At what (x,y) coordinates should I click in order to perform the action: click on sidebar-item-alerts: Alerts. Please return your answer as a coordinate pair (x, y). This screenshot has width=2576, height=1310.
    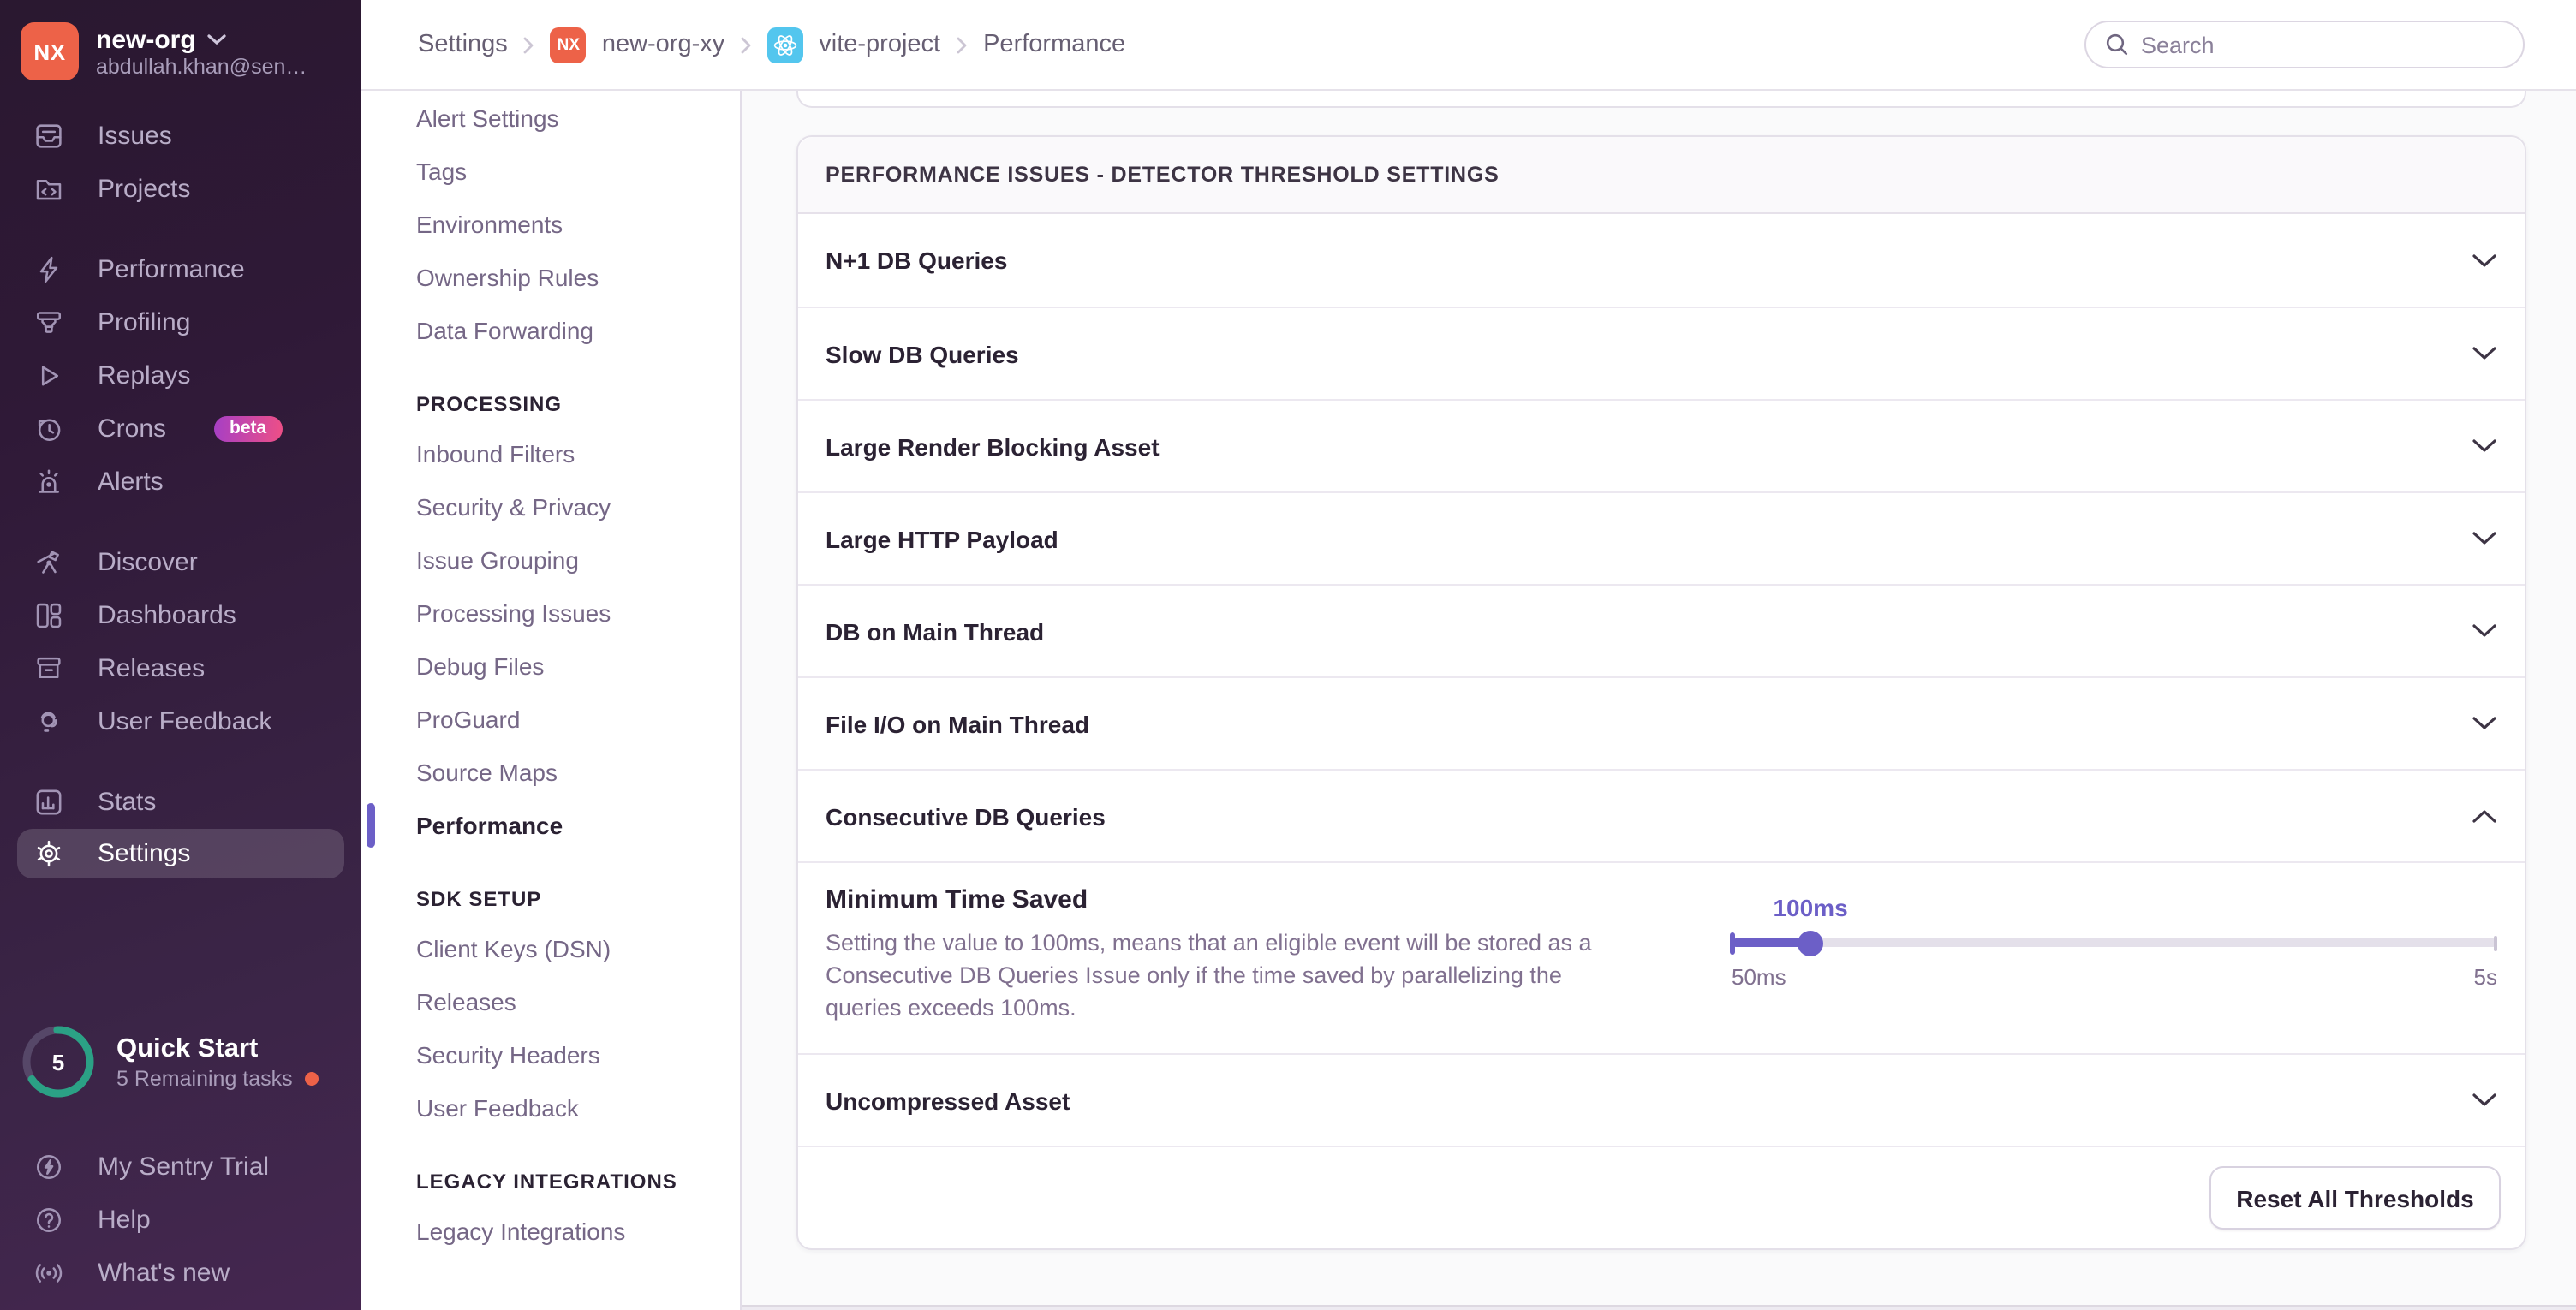
    Looking at the image, I should click on (181, 482).